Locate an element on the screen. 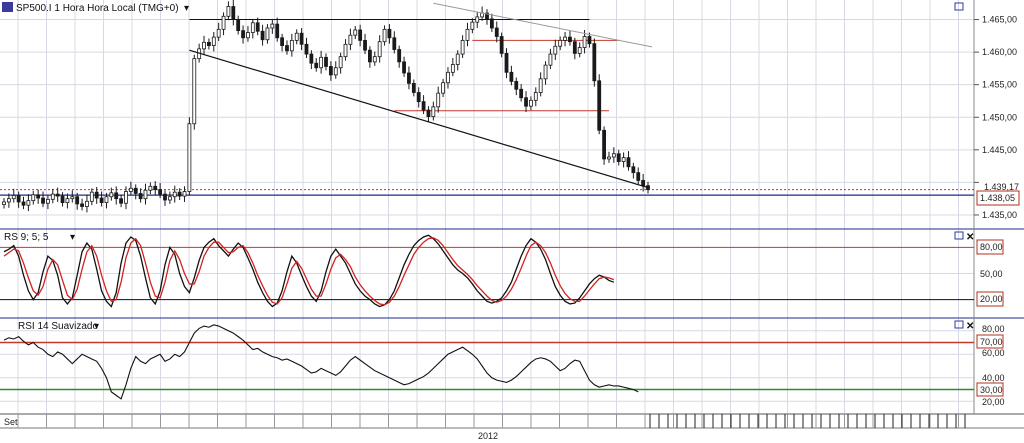  rsi-level-30: 30,00 is located at coordinates (991, 390).